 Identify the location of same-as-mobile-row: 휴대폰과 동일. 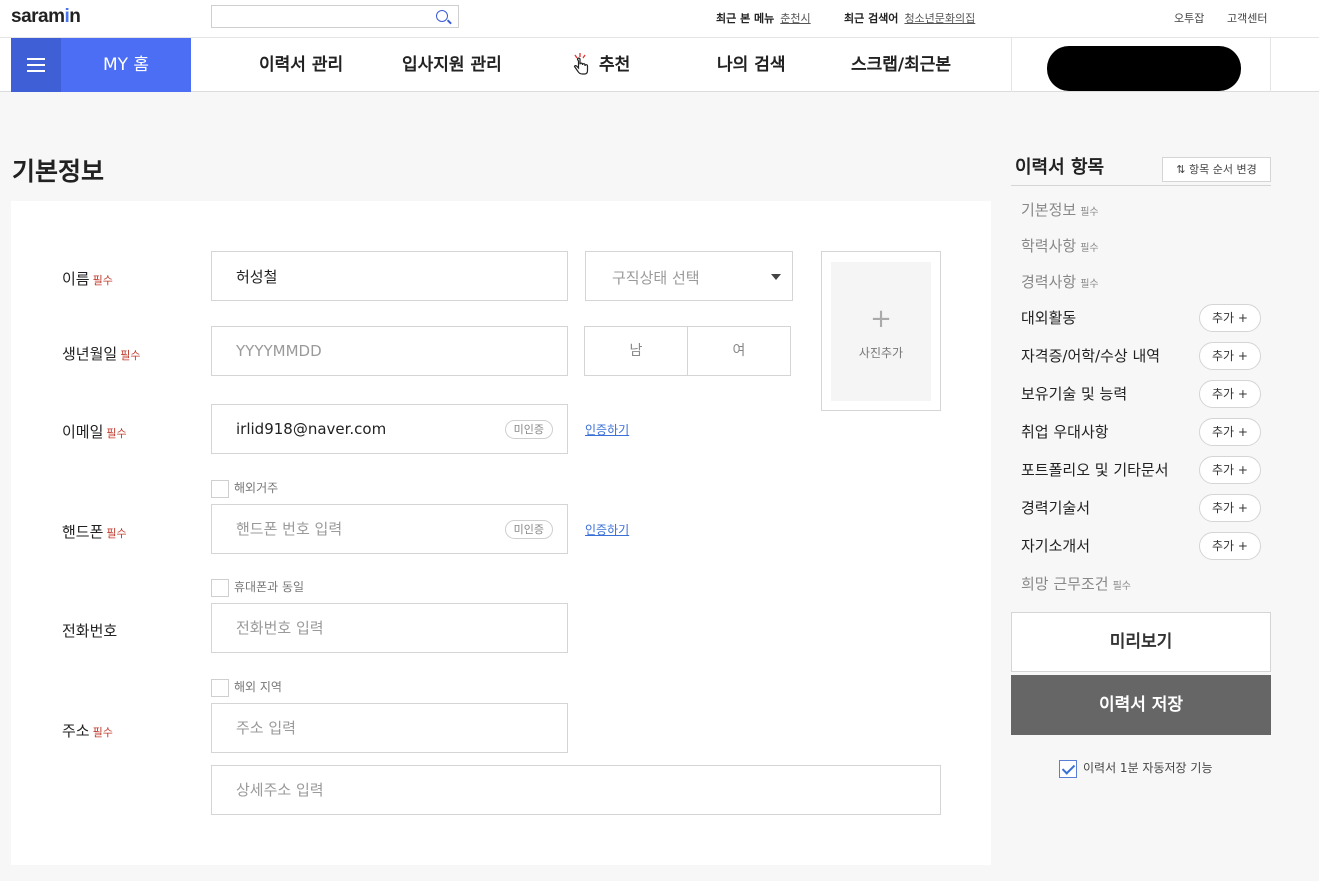
(257, 587).